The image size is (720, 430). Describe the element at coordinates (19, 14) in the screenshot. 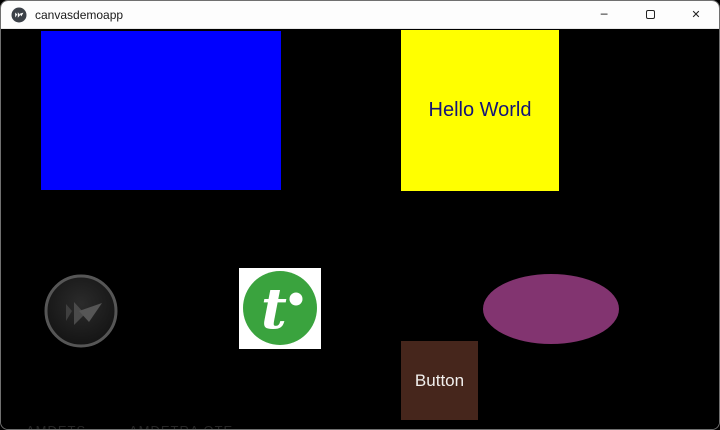

I see `app-icon` at that location.